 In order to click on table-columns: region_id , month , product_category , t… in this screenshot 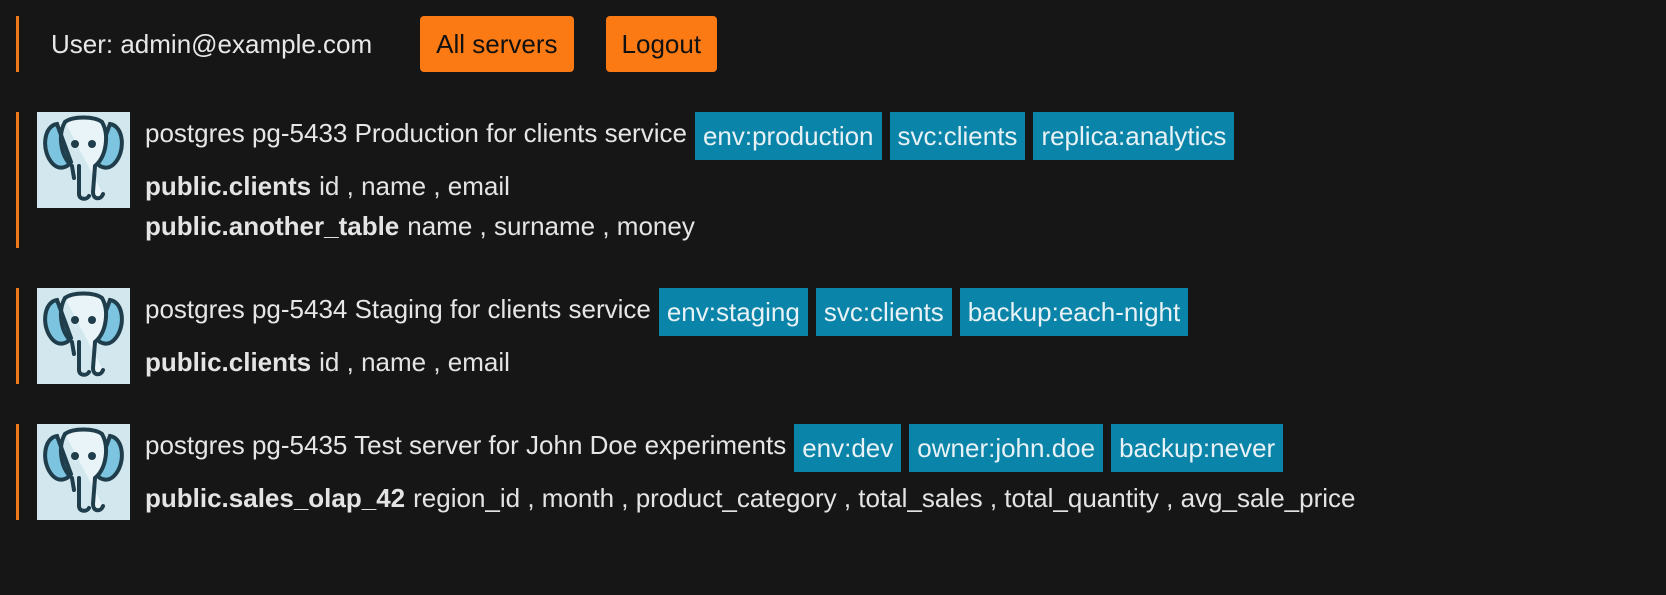, I will do `click(884, 498)`.